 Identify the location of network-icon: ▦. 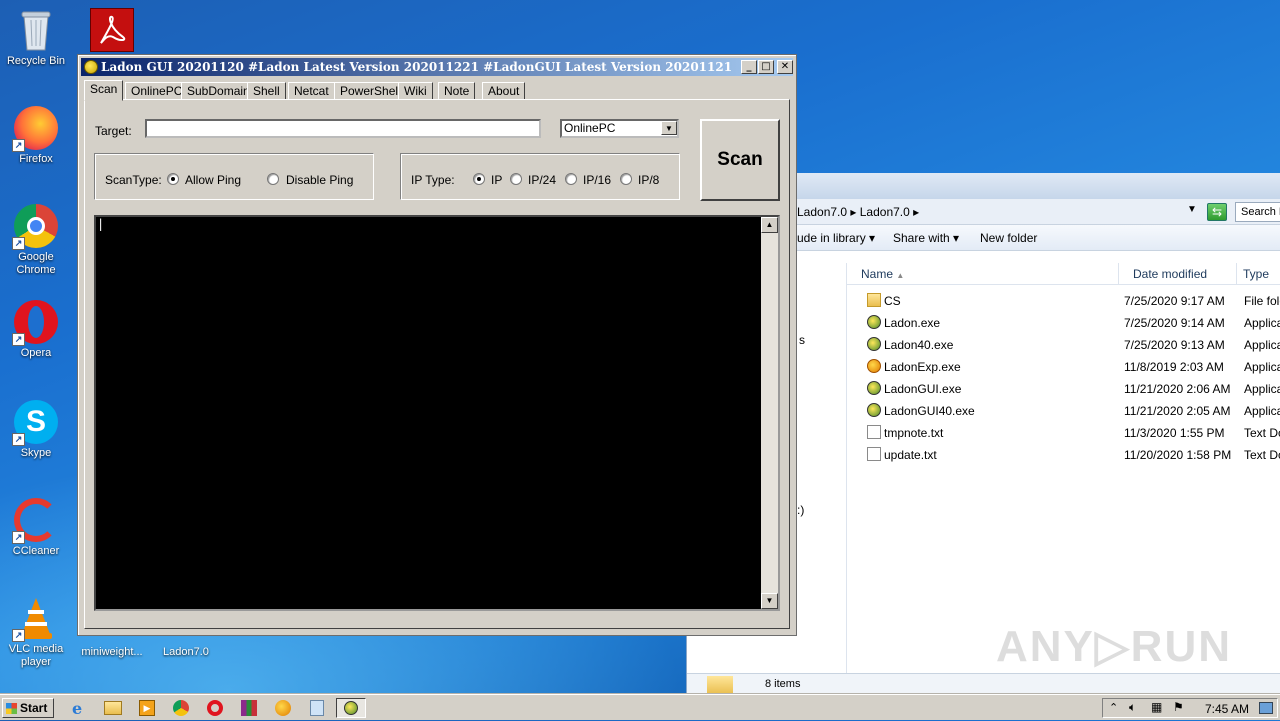
(1156, 707).